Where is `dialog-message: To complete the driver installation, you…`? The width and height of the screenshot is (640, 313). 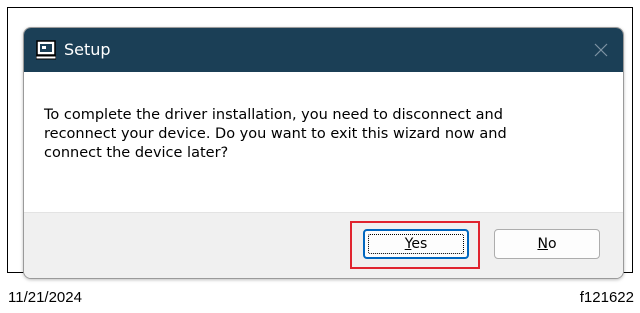
dialog-message: To complete the driver installation, you… is located at coordinates (275, 134).